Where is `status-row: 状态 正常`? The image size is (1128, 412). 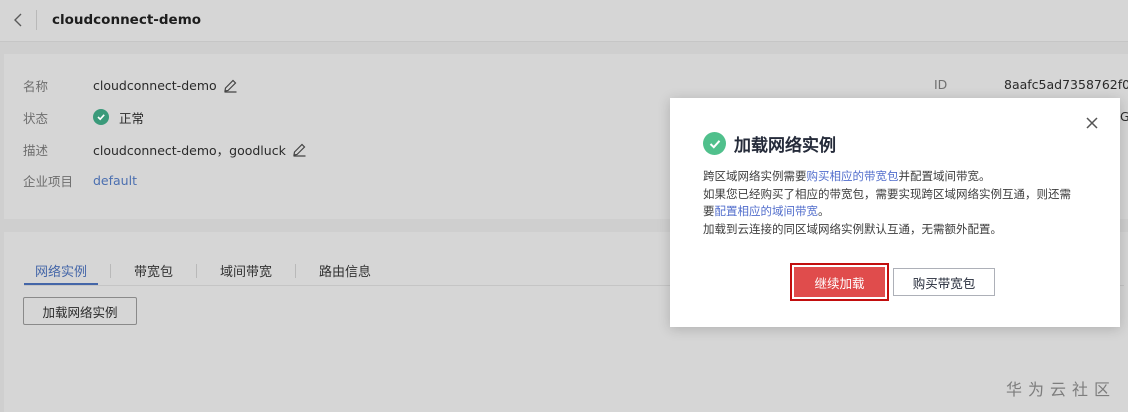 status-row: 状态 正常 is located at coordinates (83, 117).